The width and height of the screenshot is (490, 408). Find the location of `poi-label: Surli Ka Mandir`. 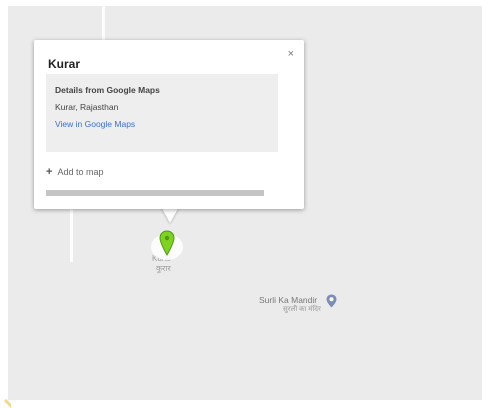

poi-label: Surli Ka Mandir is located at coordinates (288, 300).